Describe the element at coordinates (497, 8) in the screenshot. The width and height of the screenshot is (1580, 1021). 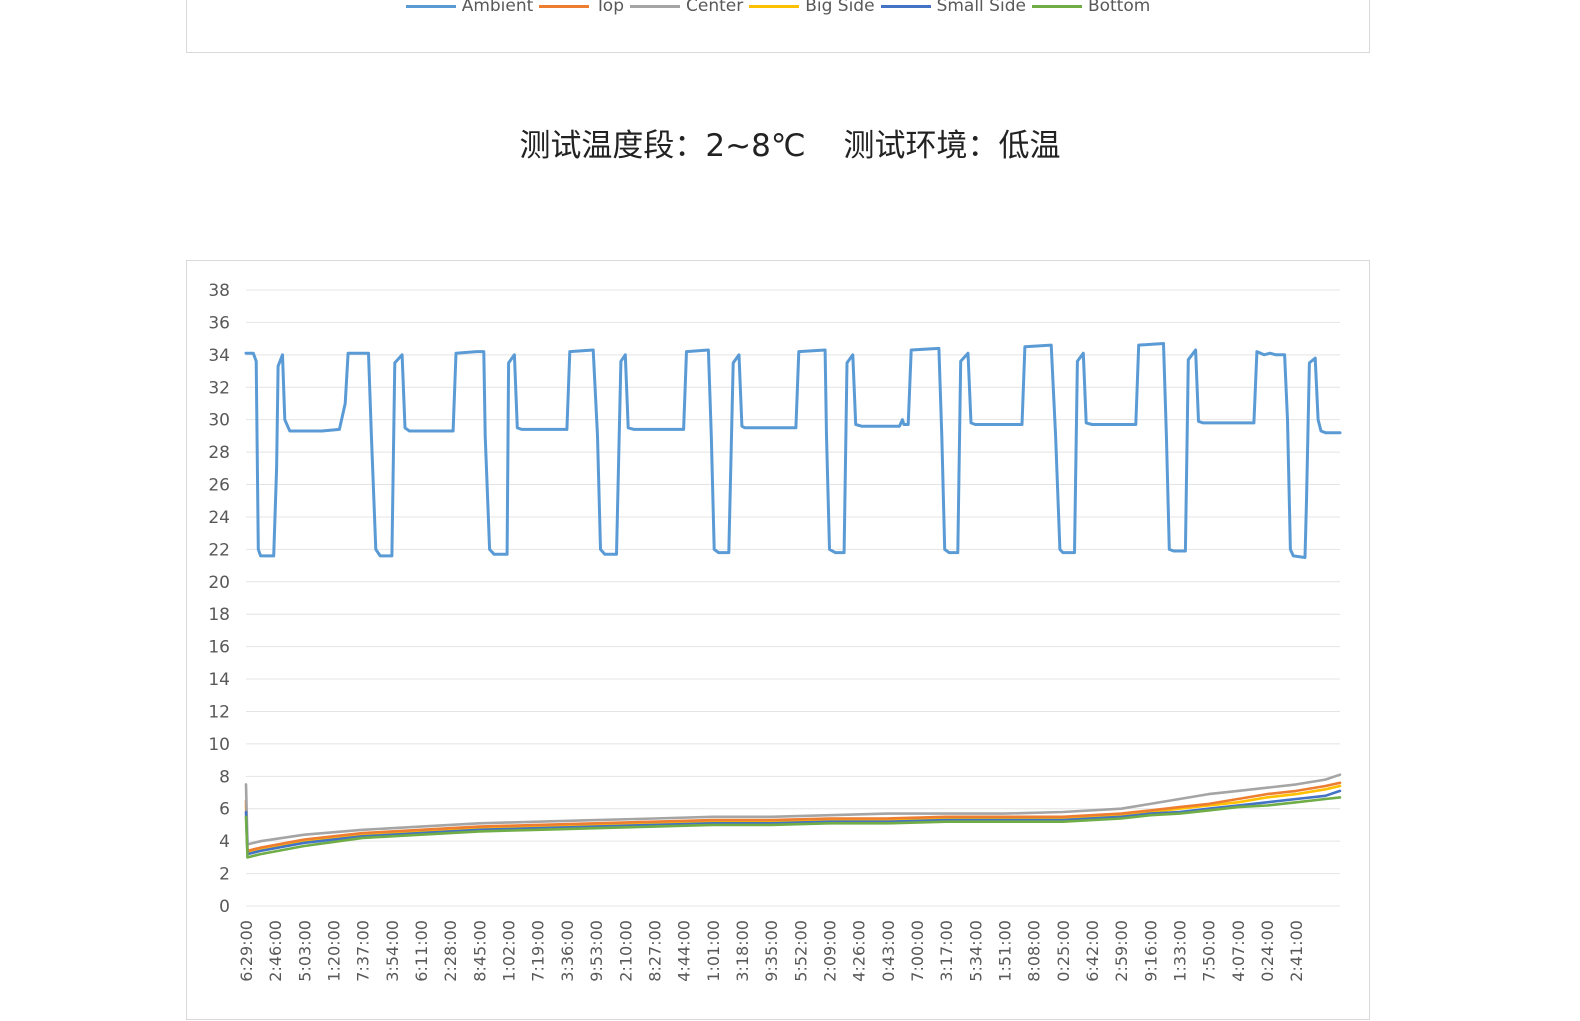
I see `legend-label: Ambient` at that location.